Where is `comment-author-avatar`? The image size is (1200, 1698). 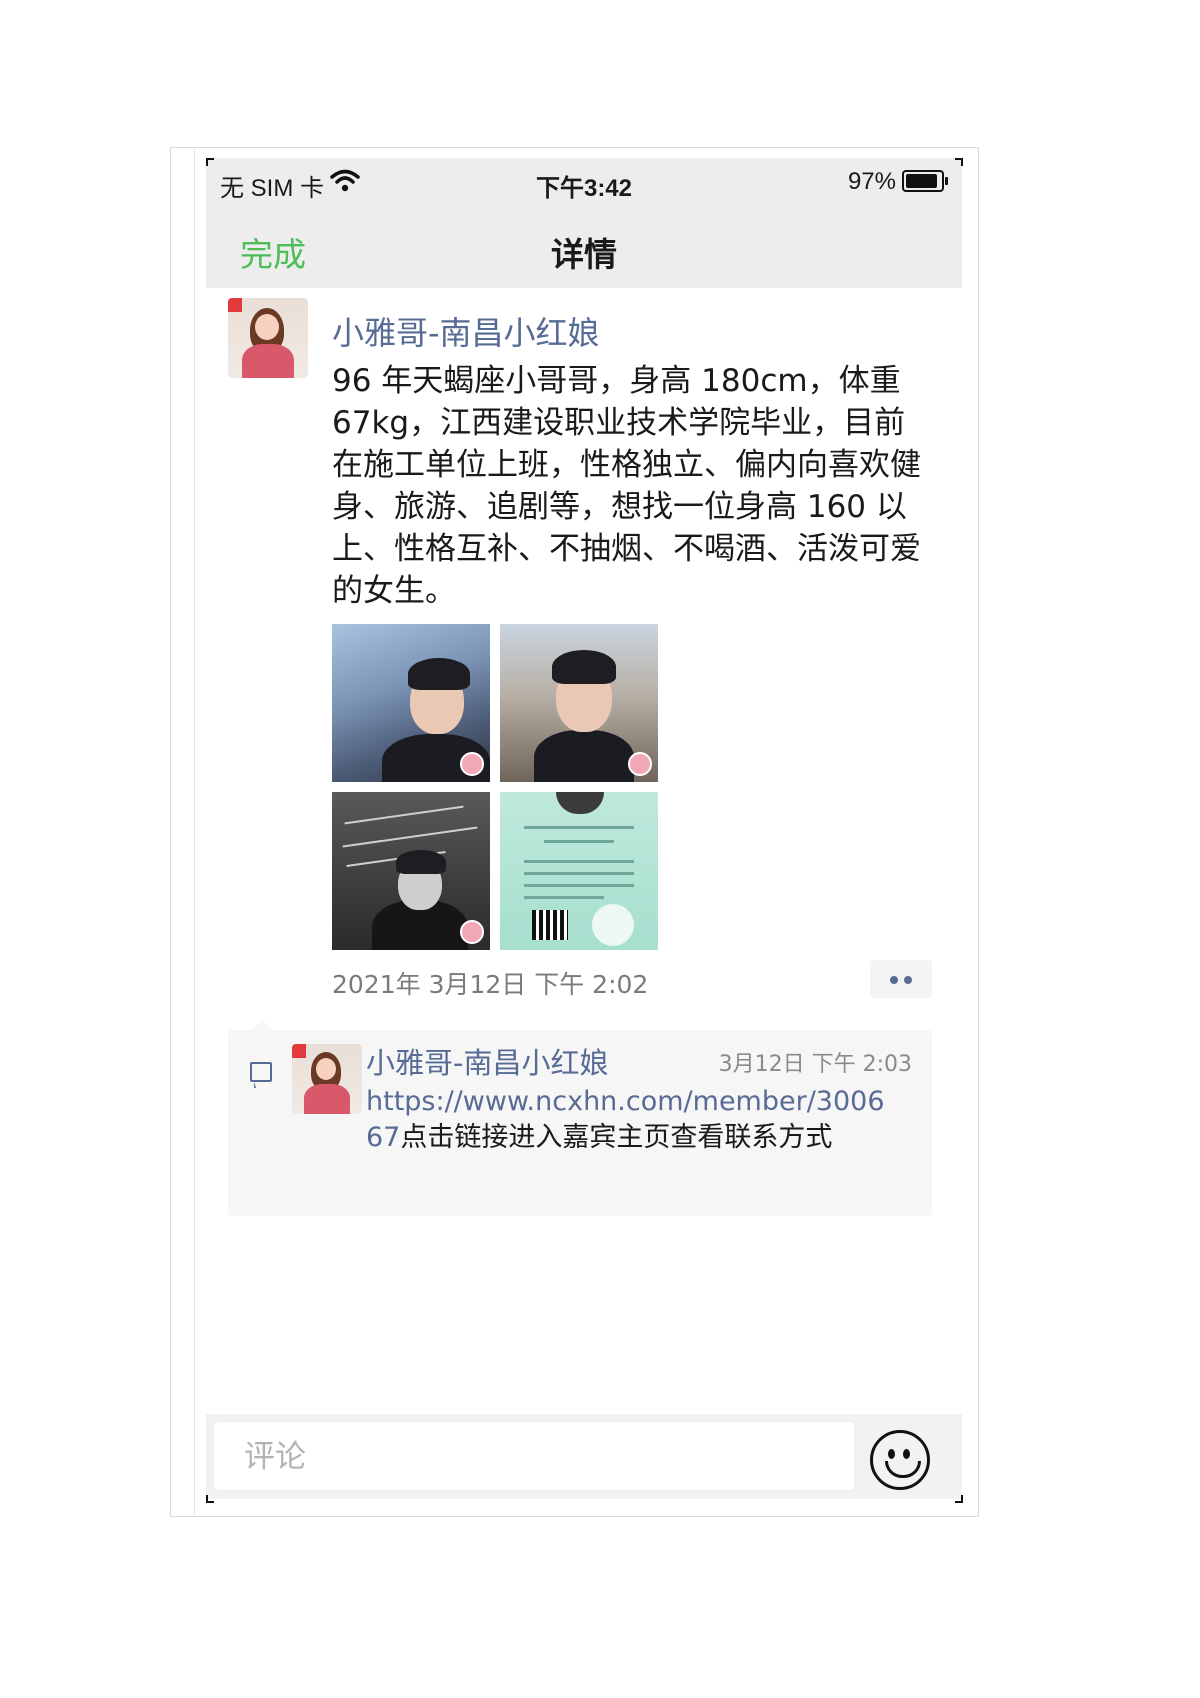
comment-author-avatar is located at coordinates (327, 1079).